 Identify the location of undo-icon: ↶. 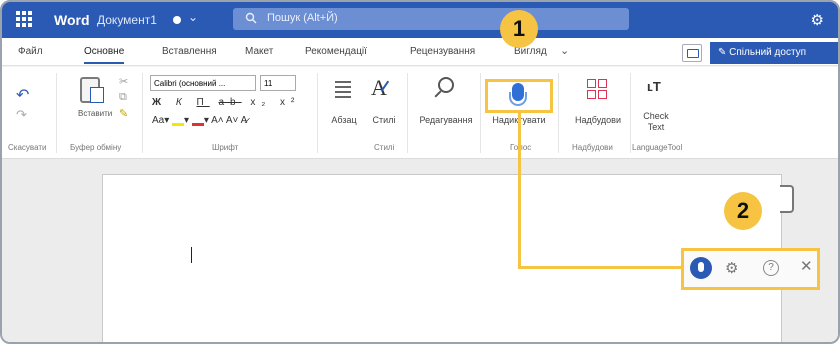
(22, 95).